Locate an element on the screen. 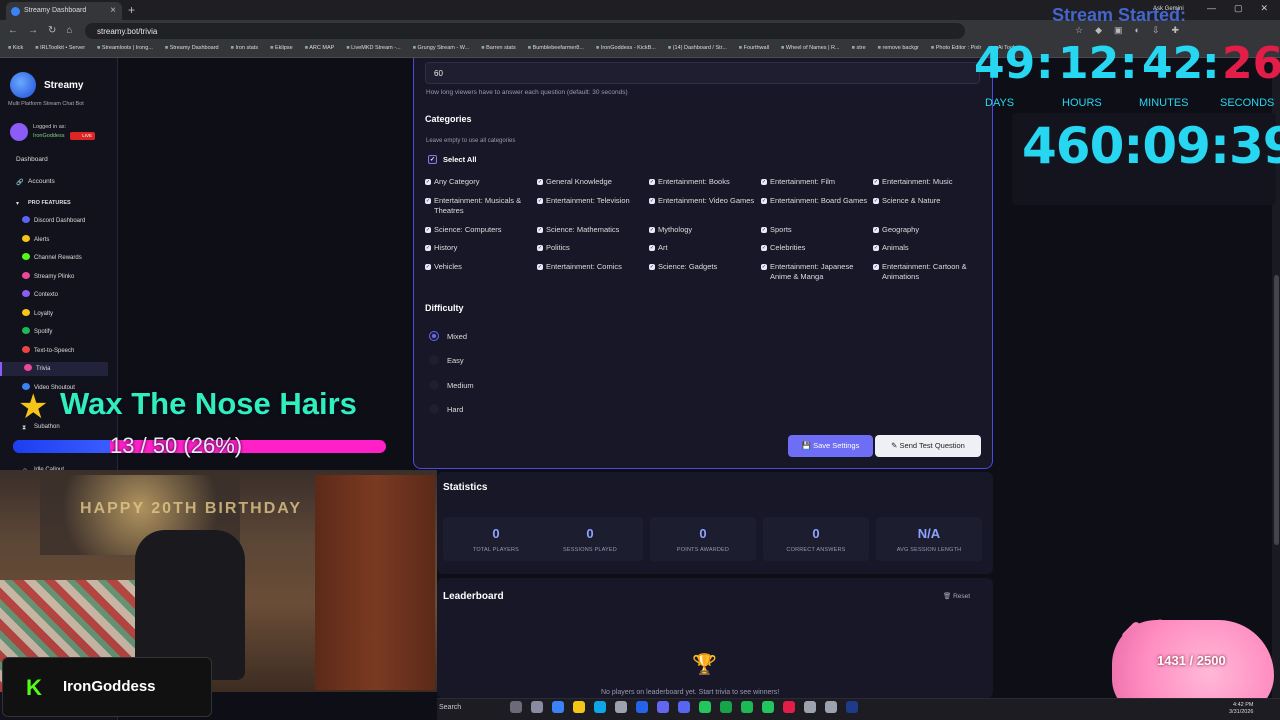 The height and width of the screenshot is (720, 1280). category-checkbox: ✓ Science: Computers is located at coordinates (479, 230).